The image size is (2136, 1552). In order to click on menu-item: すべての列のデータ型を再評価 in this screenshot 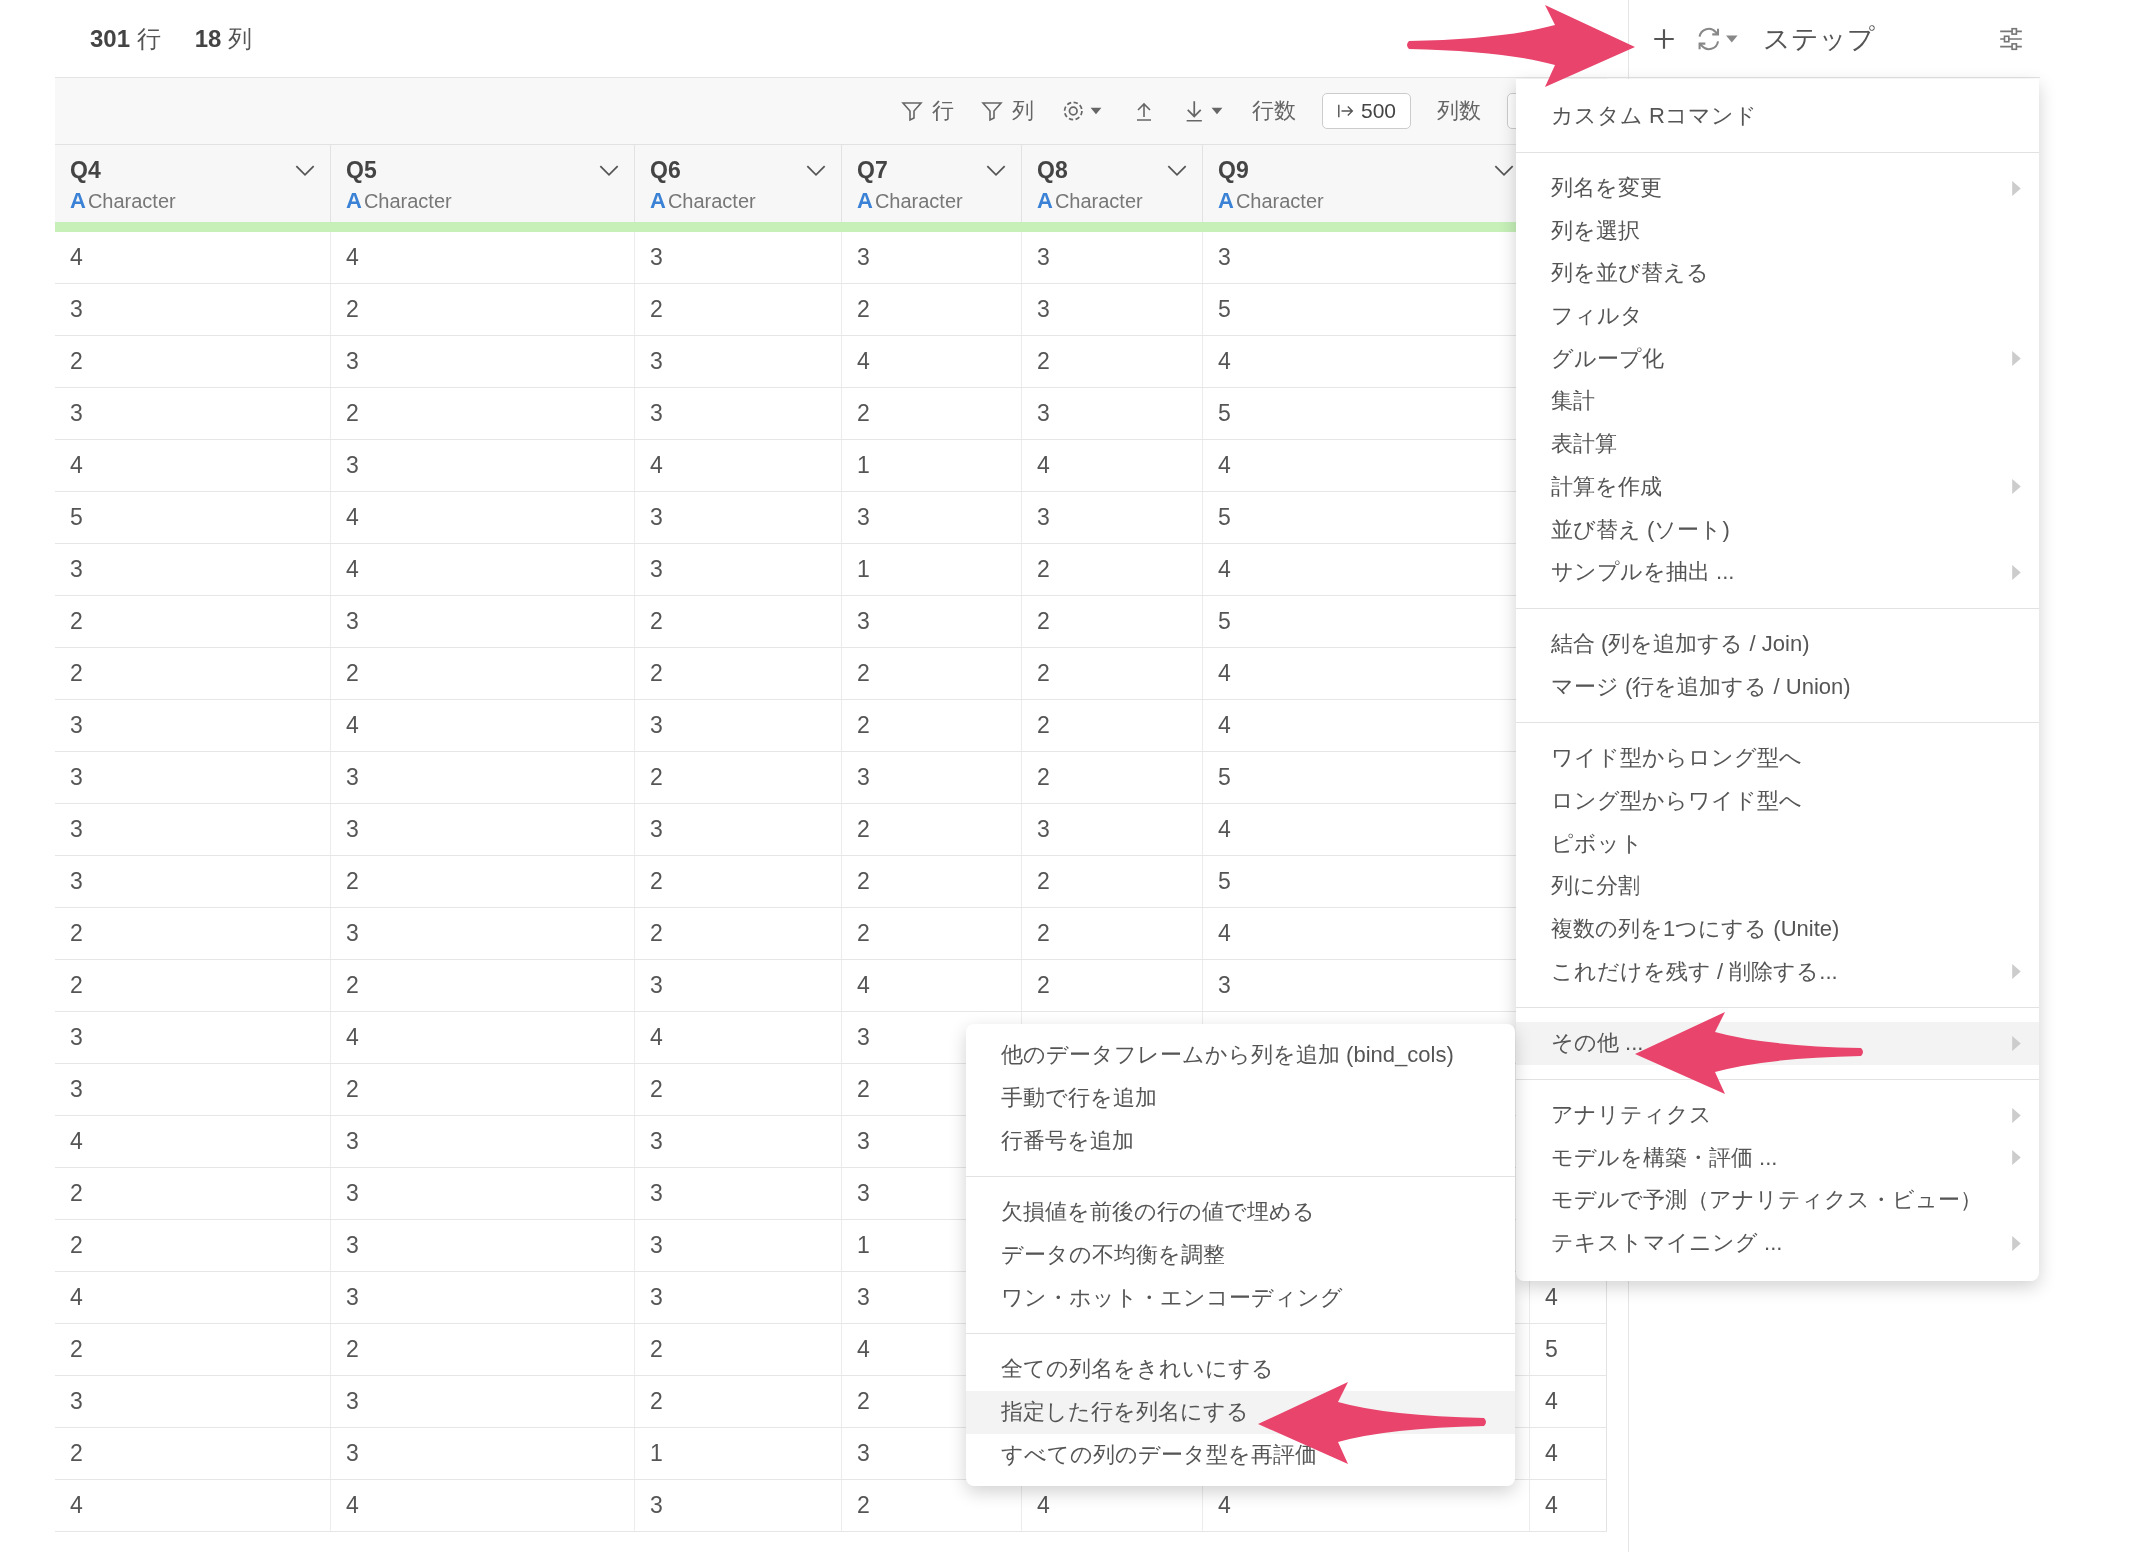, I will do `click(1240, 1455)`.